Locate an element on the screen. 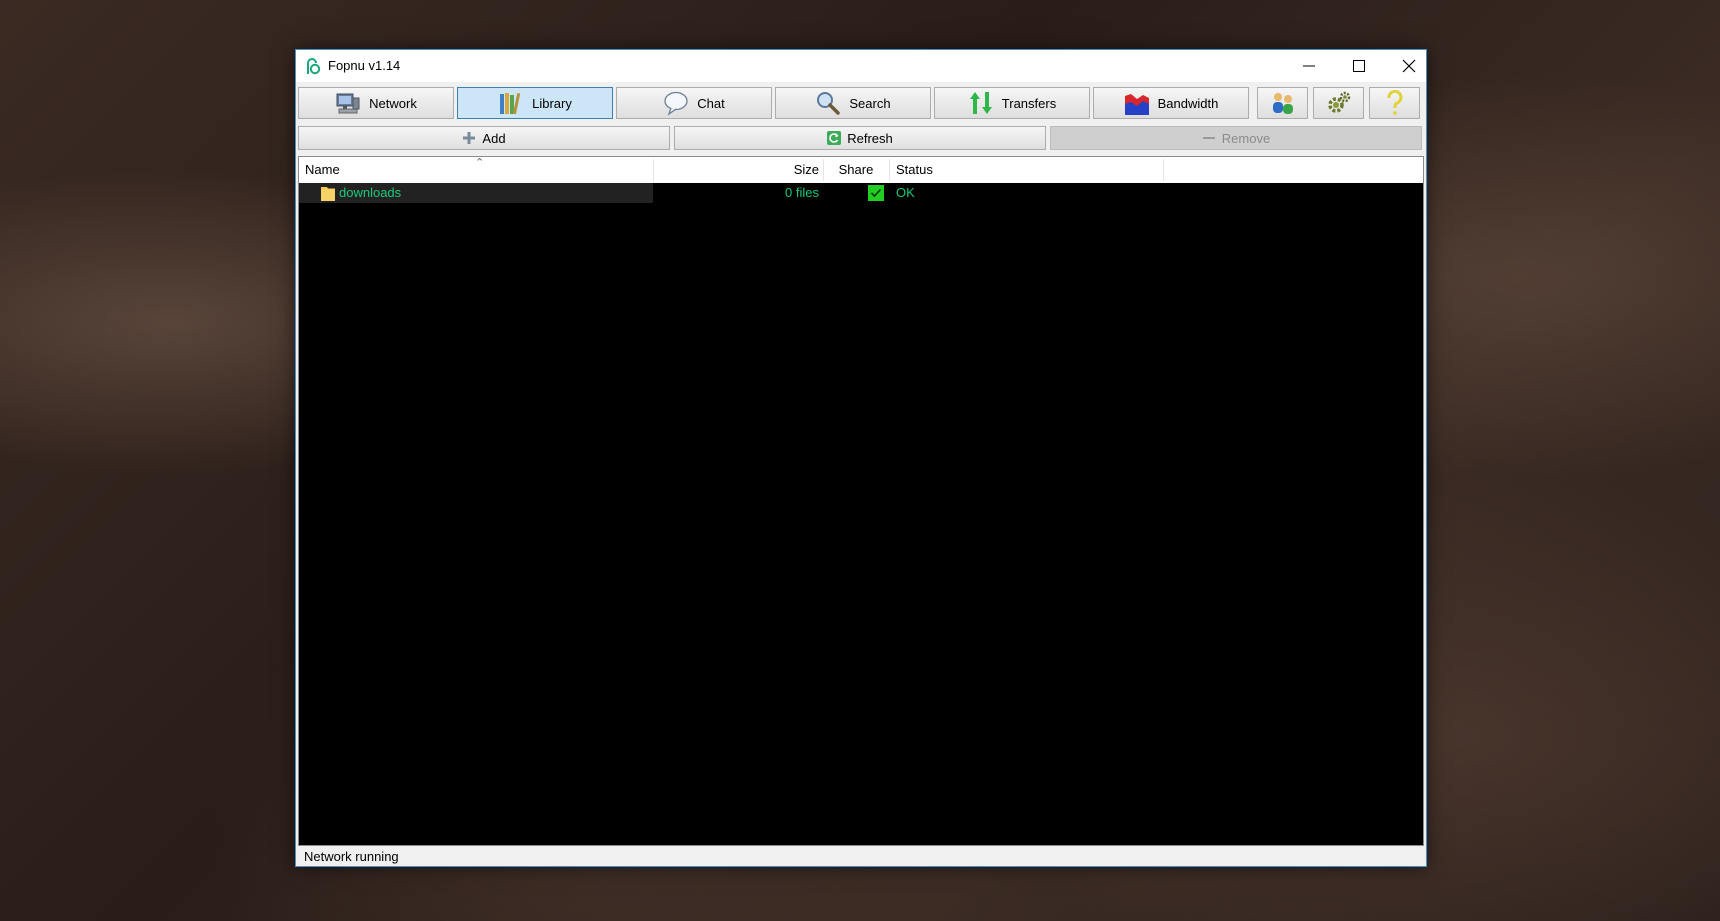 The image size is (1720, 921). remove-button: Remove is located at coordinates (1236, 138).